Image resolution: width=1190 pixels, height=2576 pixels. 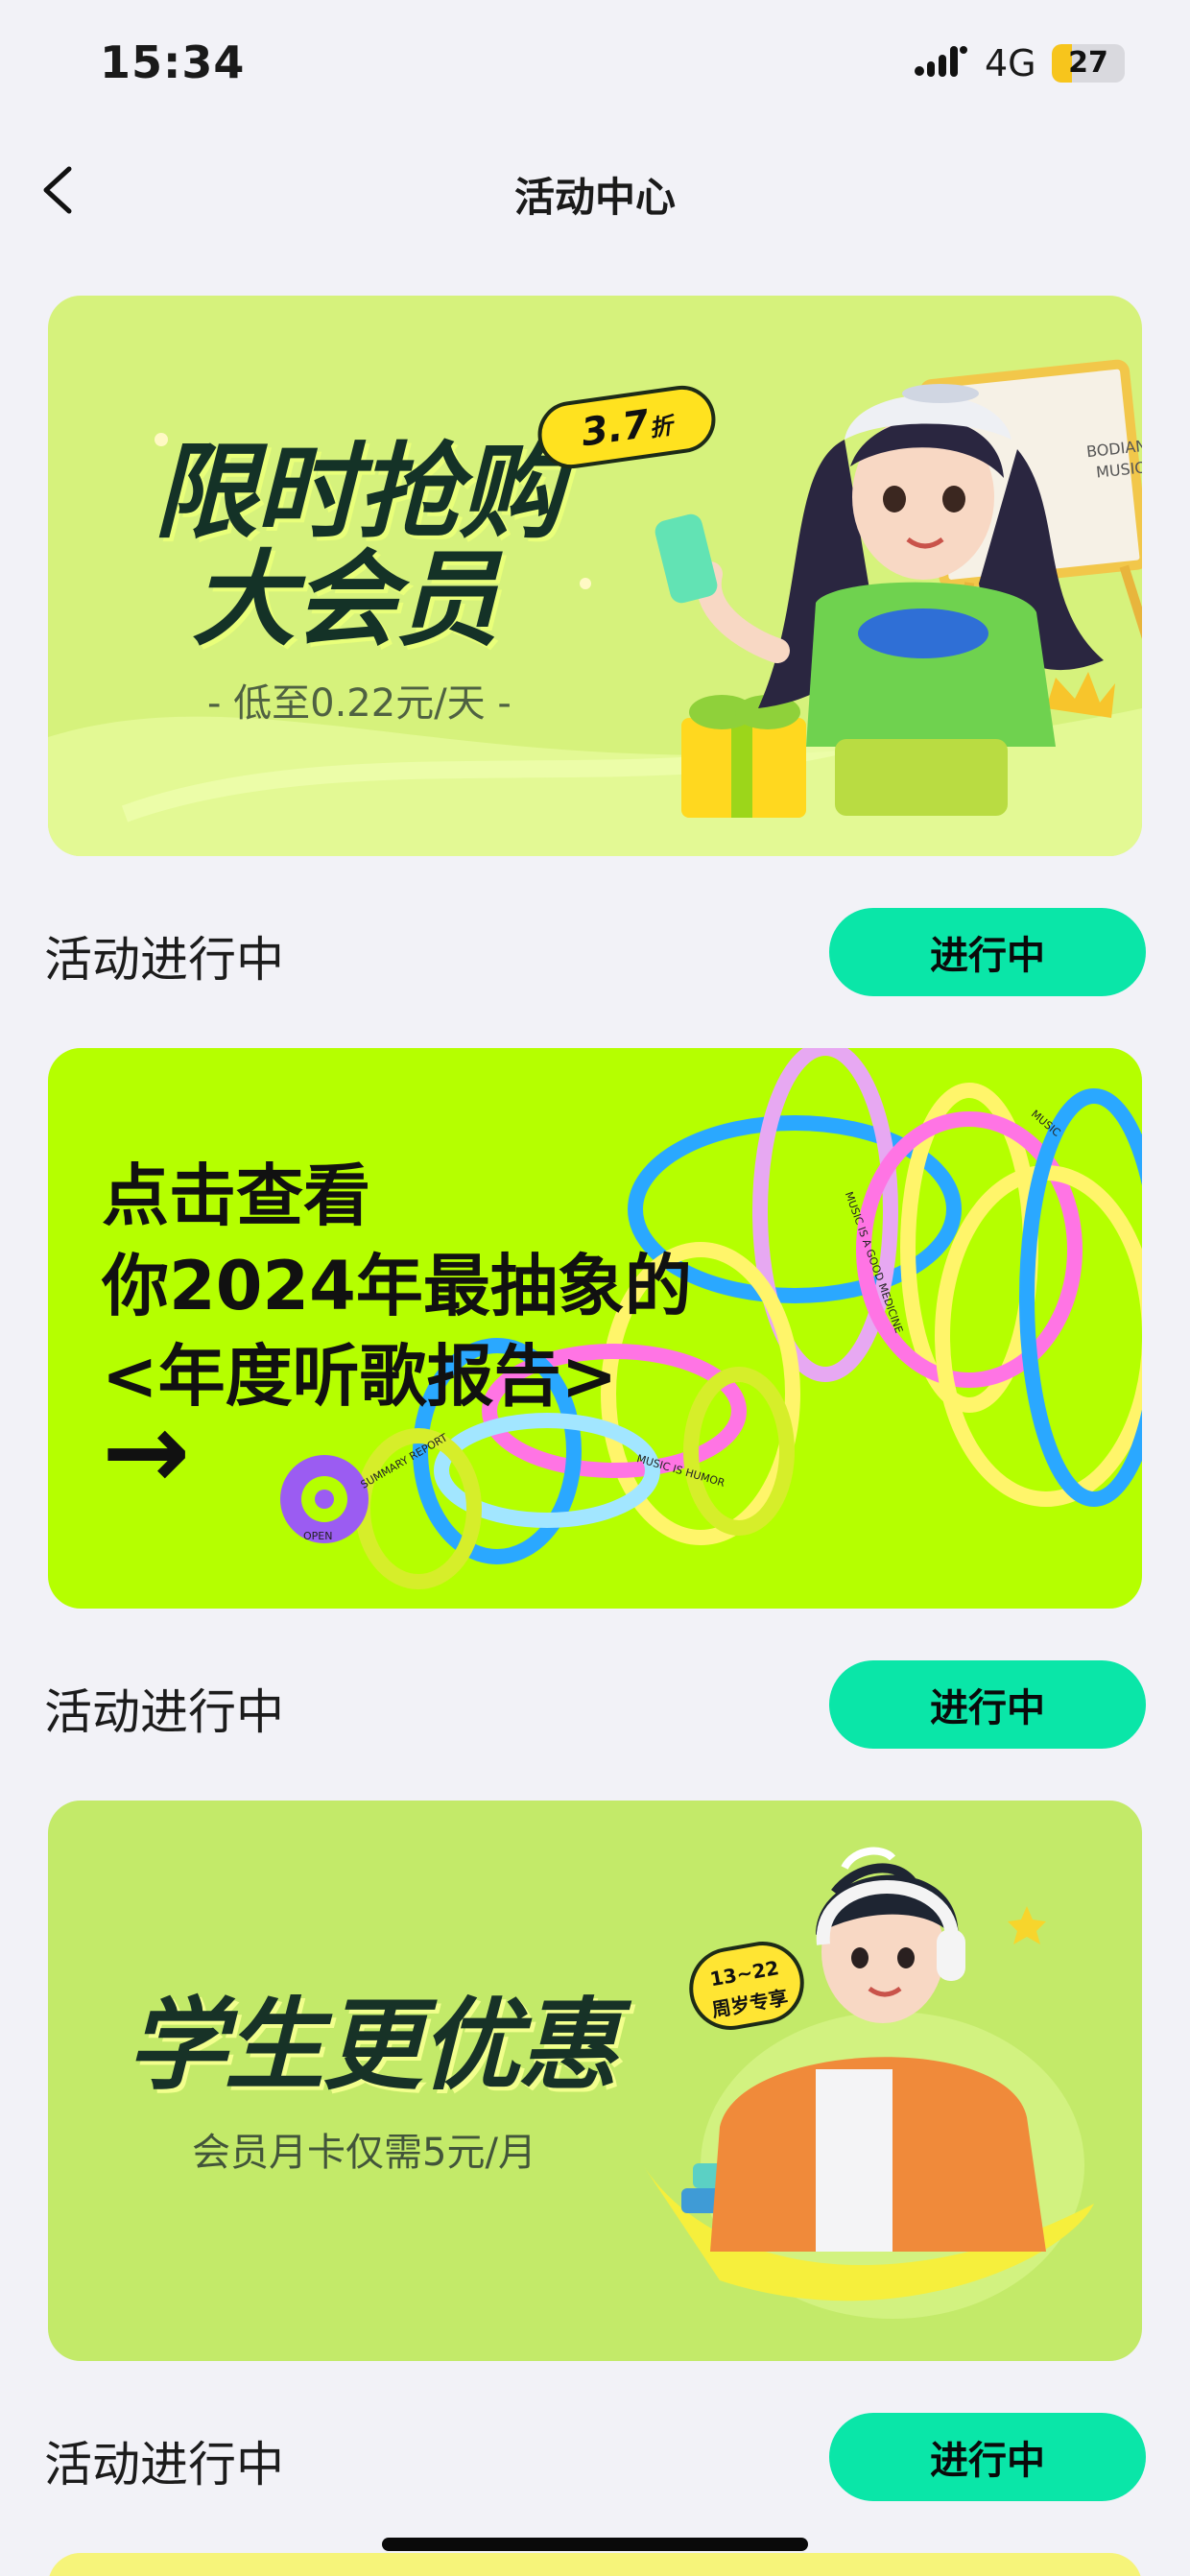 What do you see at coordinates (661, 427) in the screenshot?
I see `discount-unit: 折` at bounding box center [661, 427].